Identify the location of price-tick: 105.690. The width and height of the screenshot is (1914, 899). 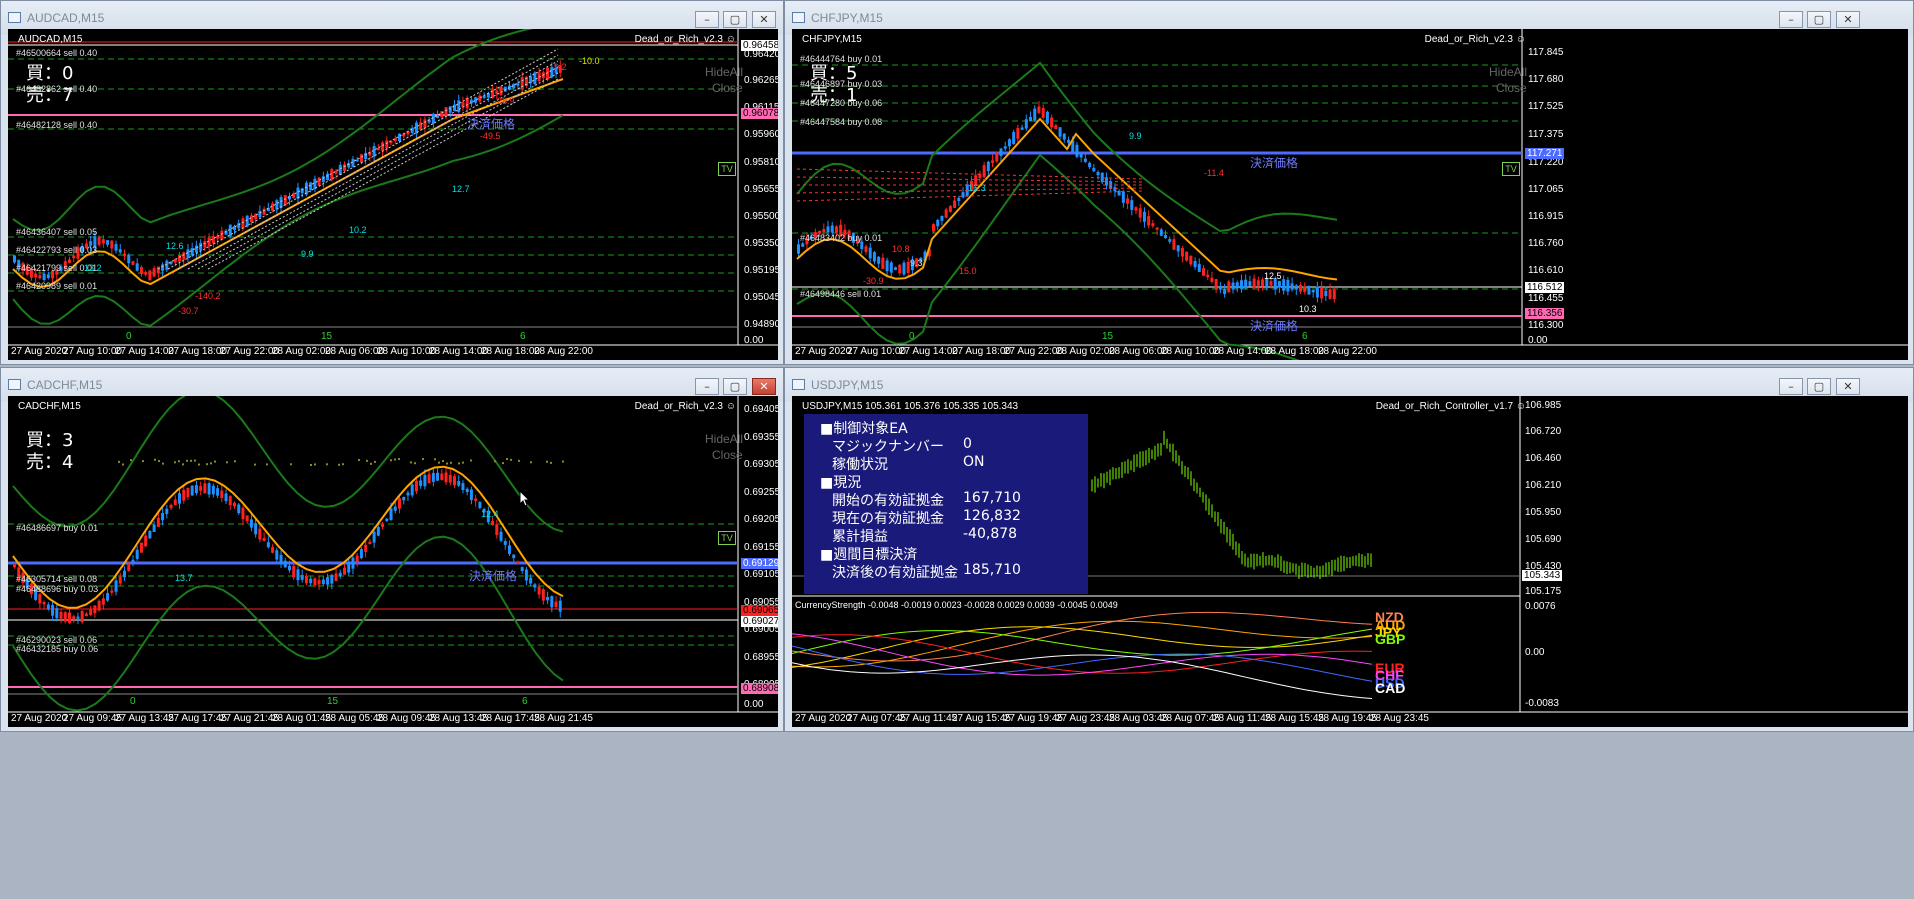
(1543, 539).